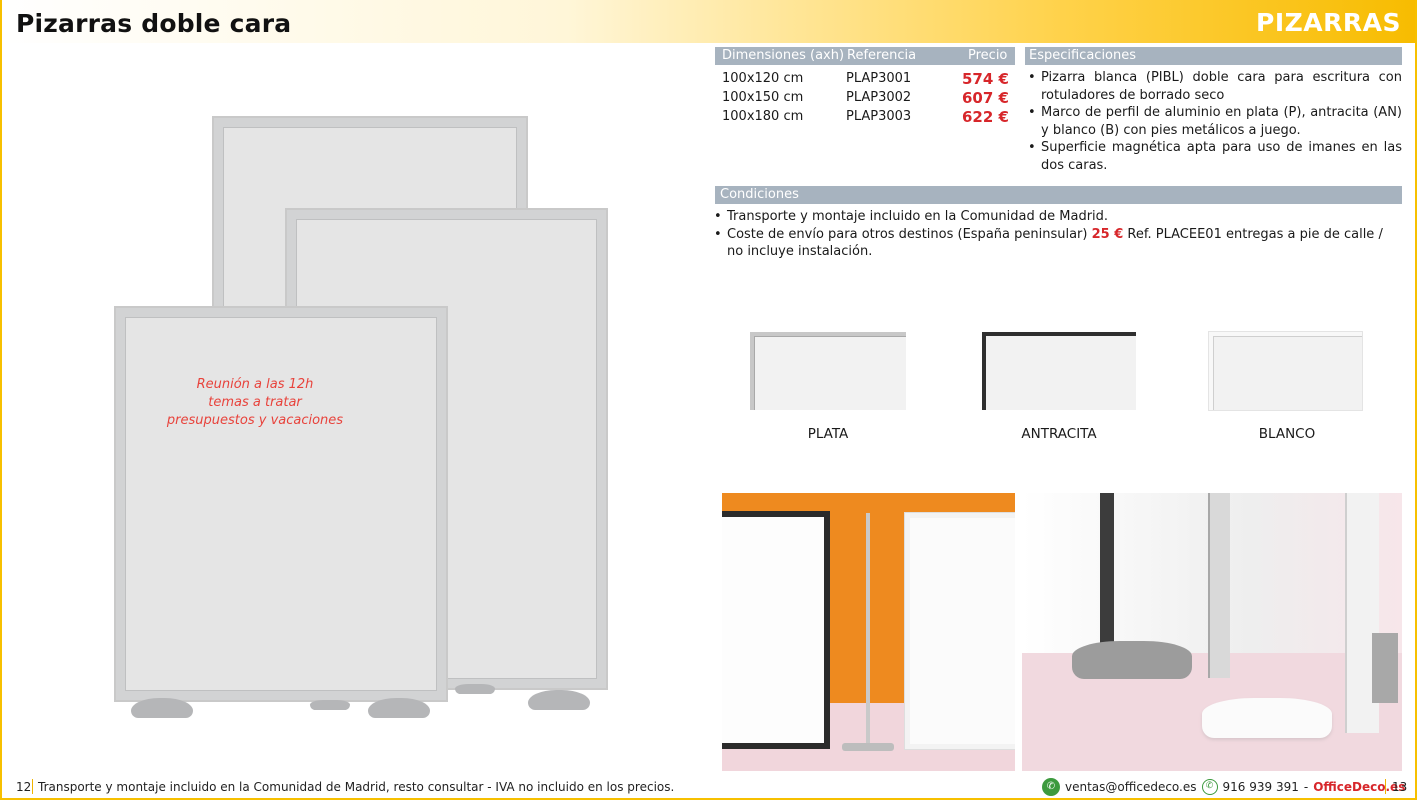 The width and height of the screenshot is (1417, 800). What do you see at coordinates (828, 434) in the screenshot?
I see `swatch-label-plata: PLATA` at bounding box center [828, 434].